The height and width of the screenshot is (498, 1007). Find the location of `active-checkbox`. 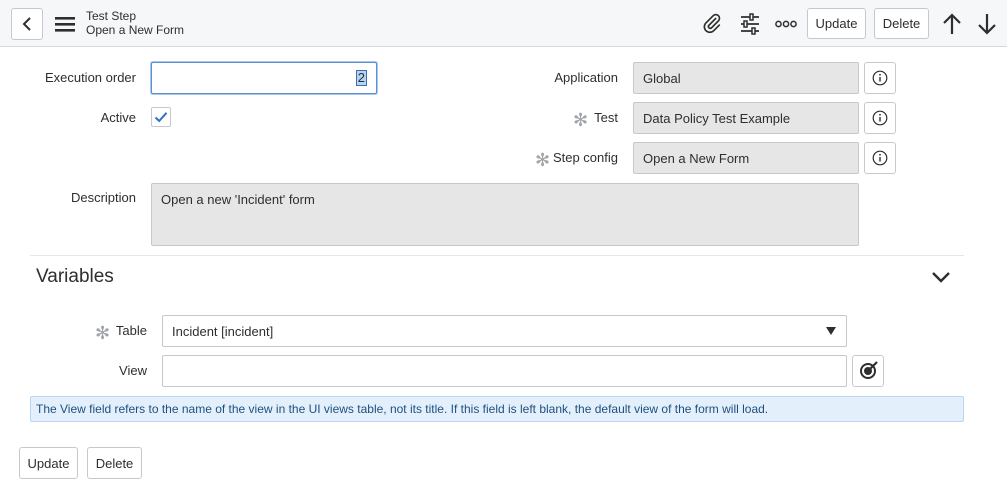

active-checkbox is located at coordinates (161, 117).